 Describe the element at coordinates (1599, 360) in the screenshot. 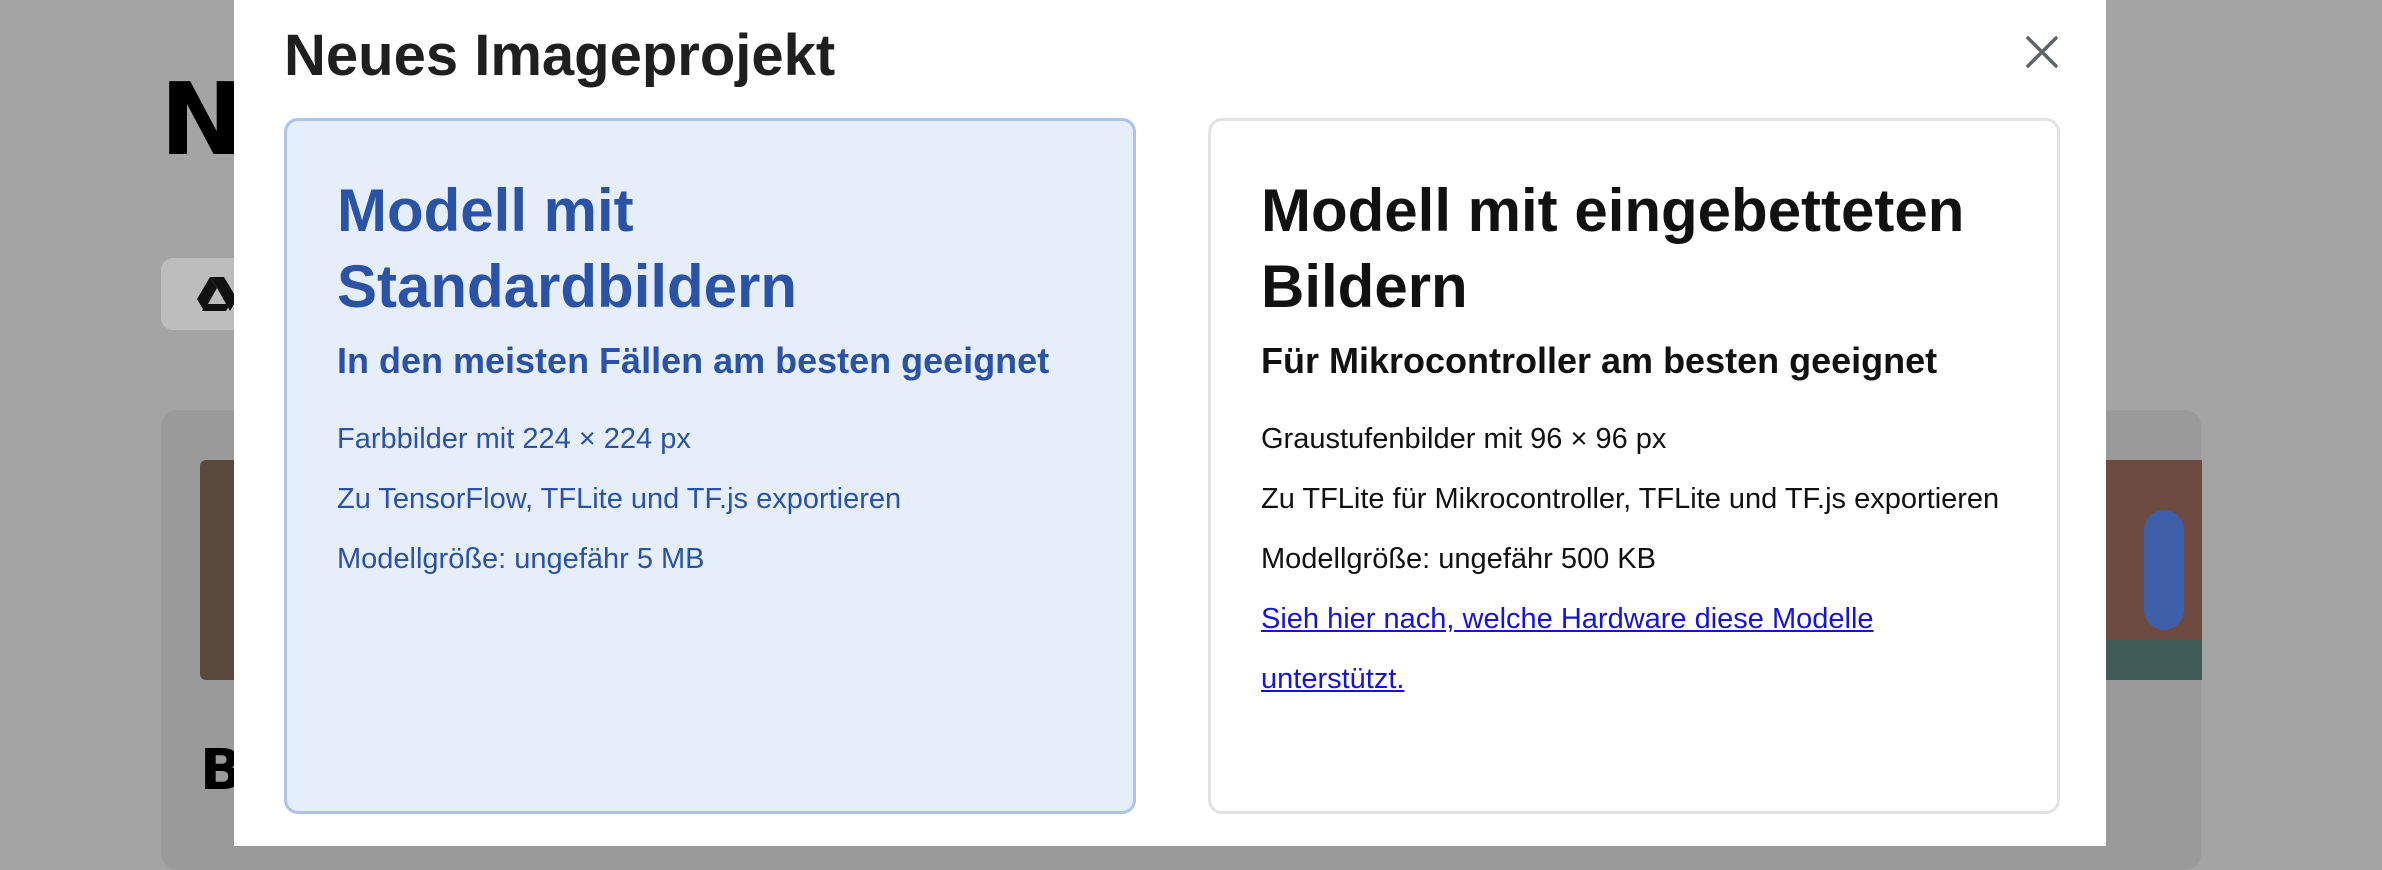

I see `option-subtitle: Für Mikrocontroller am besten geeignet` at that location.